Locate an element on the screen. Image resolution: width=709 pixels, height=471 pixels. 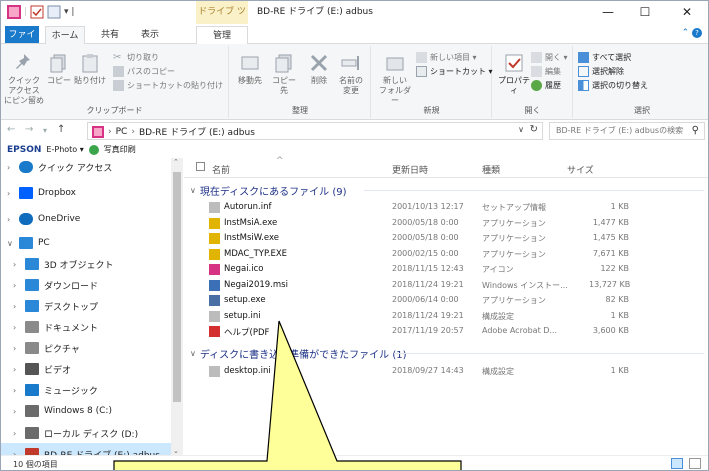
move-to-button: 移動先 is located at coordinates (250, 69).